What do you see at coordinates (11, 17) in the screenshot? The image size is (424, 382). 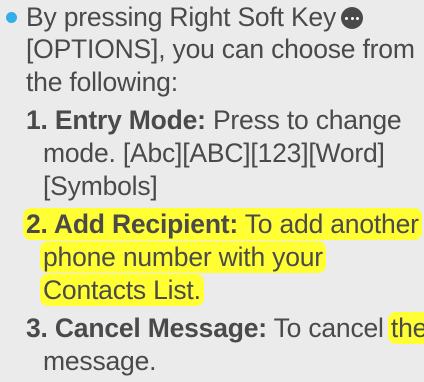 I see `bullet-icon` at bounding box center [11, 17].